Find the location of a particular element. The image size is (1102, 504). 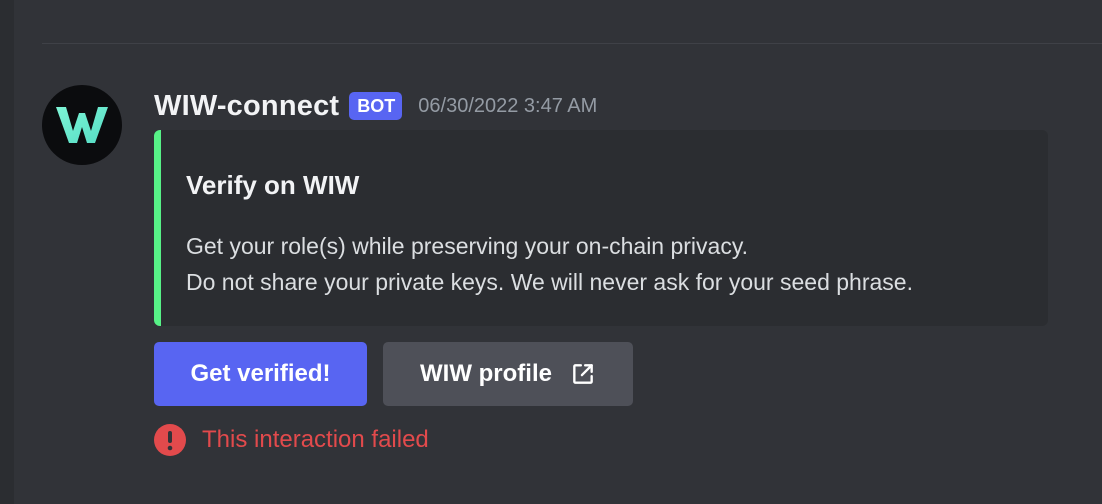

username: WIW-connect is located at coordinates (246, 106).